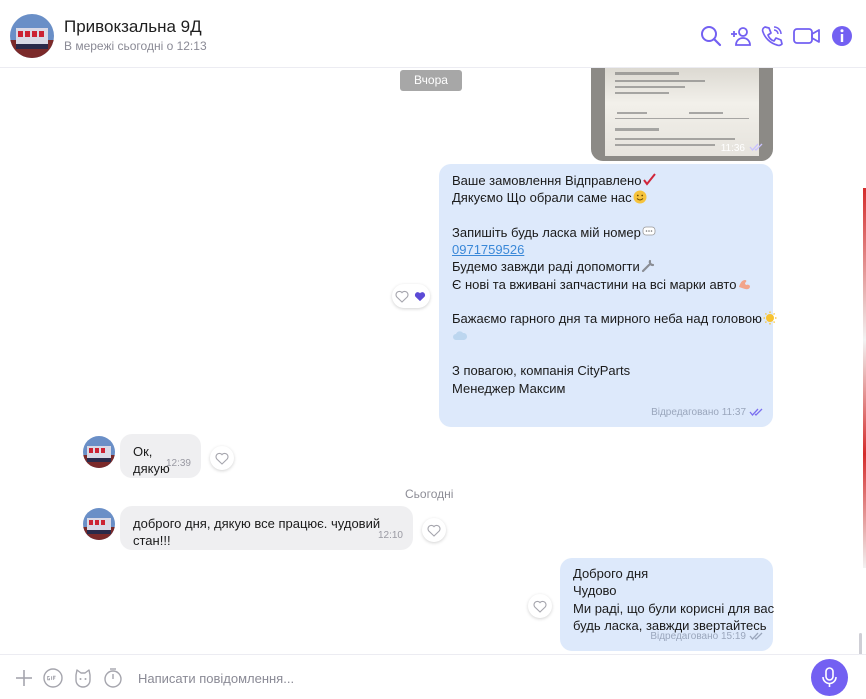 The image size is (866, 699). What do you see at coordinates (741, 36) in the screenshot?
I see `add-participant-icon` at bounding box center [741, 36].